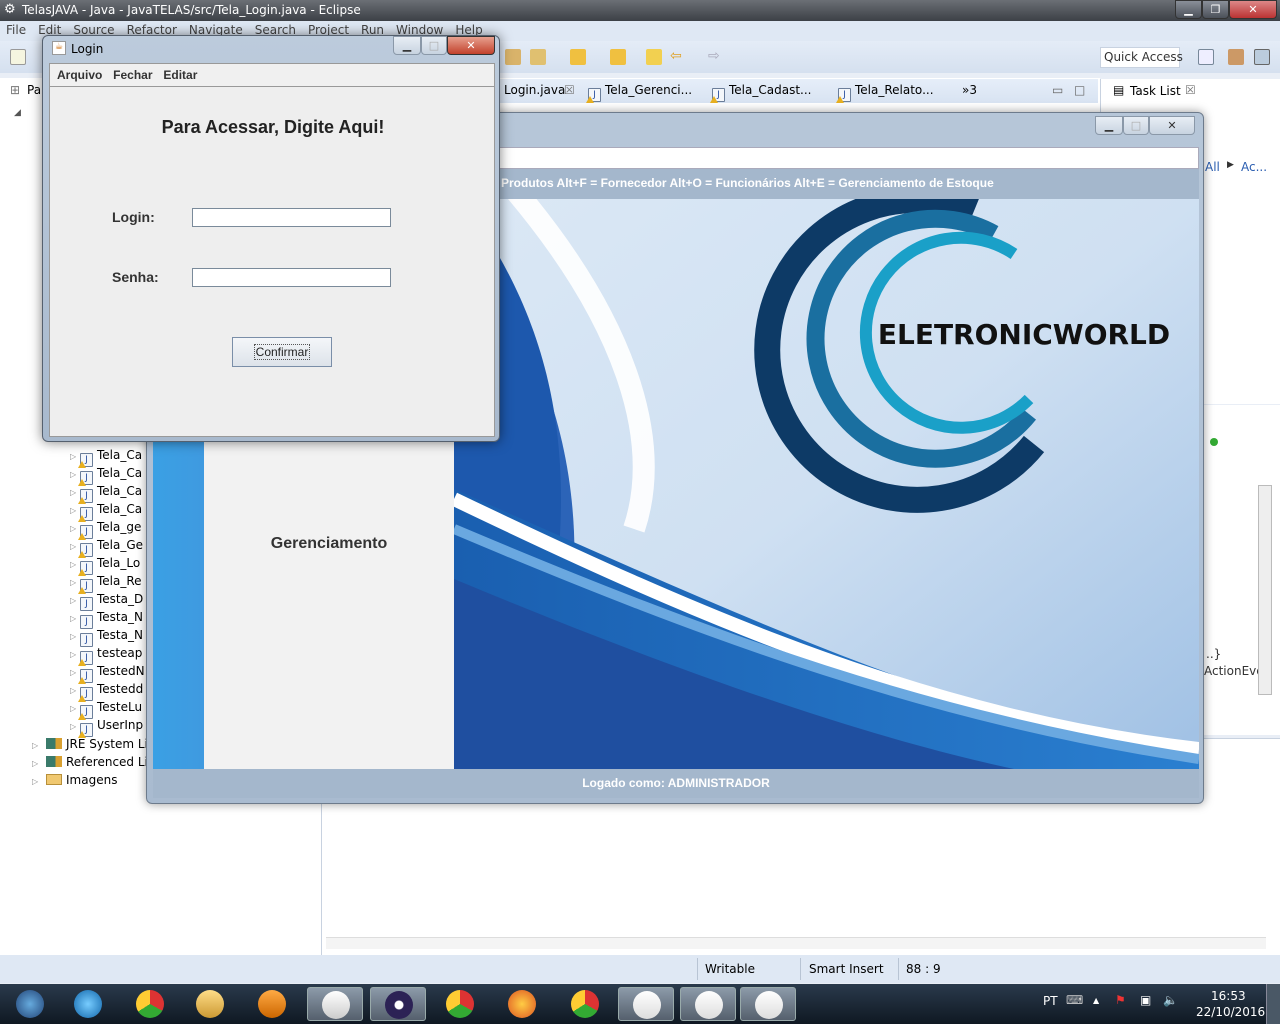 This screenshot has height=1024, width=1280. I want to click on collapse-arrow-icon: ◢, so click(17, 113).